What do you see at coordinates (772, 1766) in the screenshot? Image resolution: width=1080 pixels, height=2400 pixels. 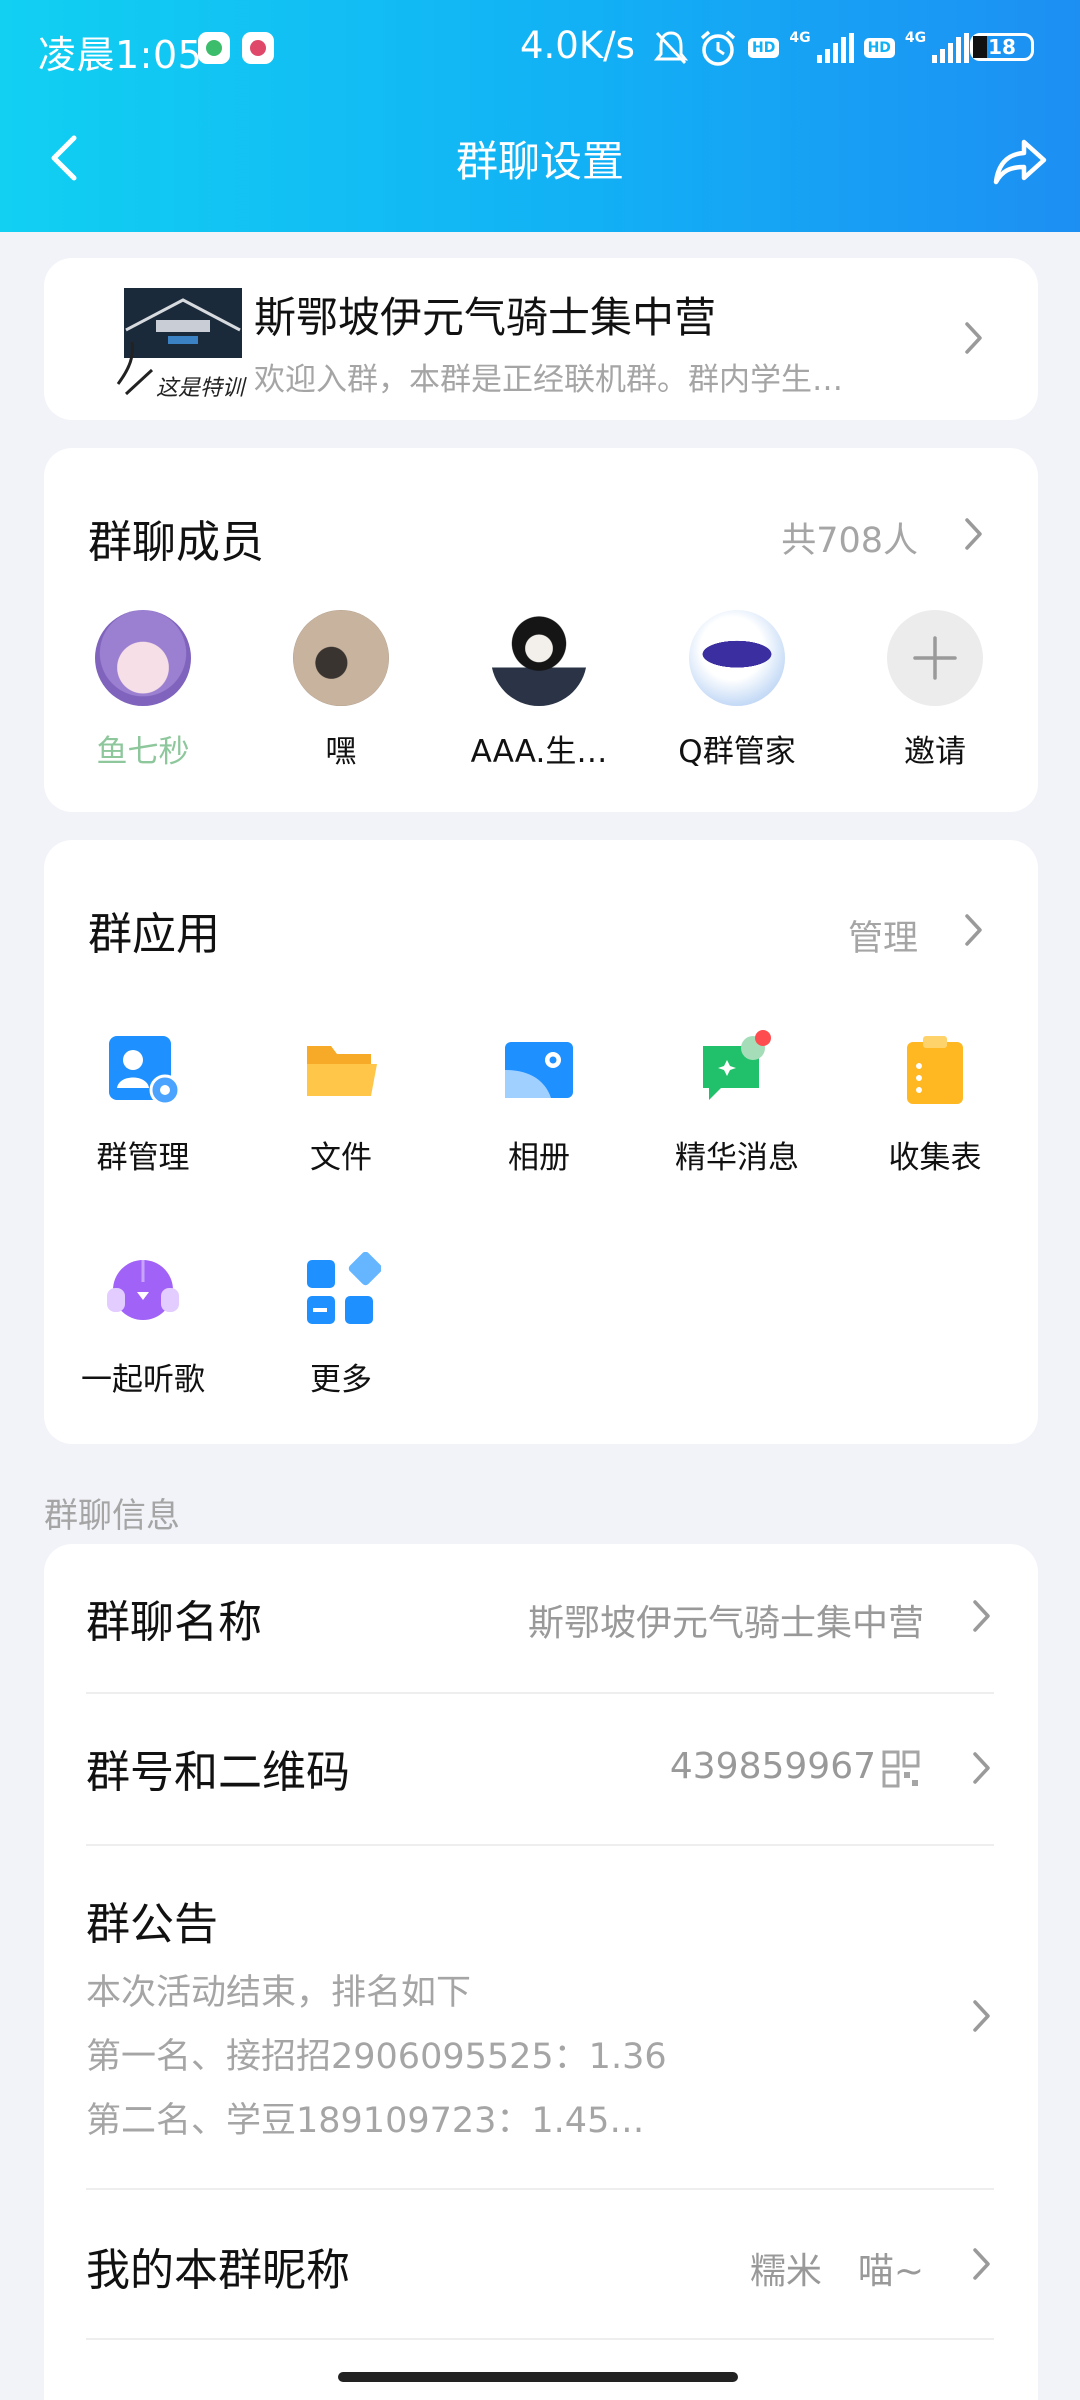 I see `group-number-value: 439859967` at bounding box center [772, 1766].